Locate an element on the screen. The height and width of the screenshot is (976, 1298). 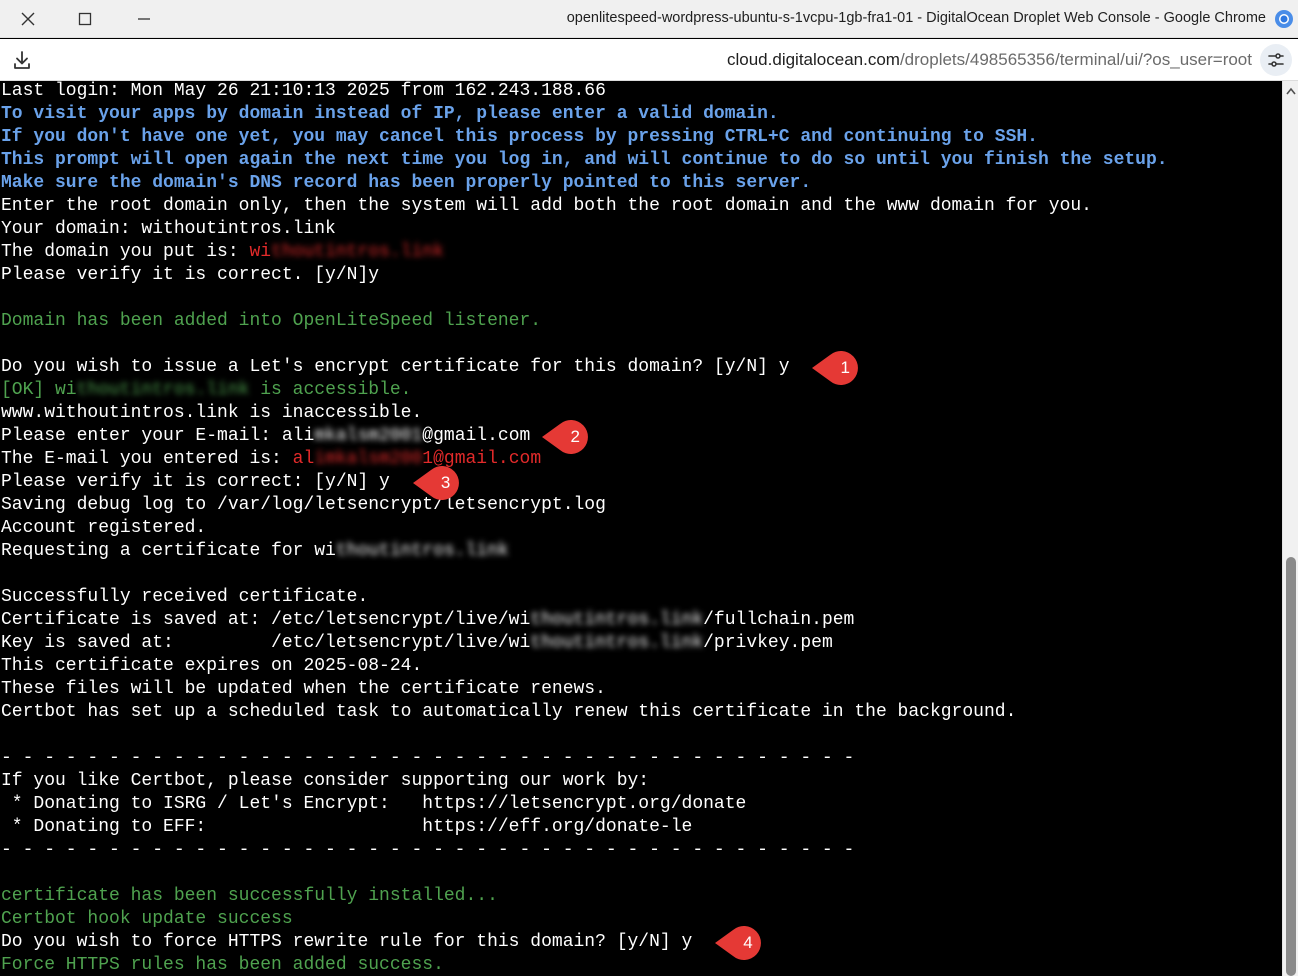
terminal-line: This certificate expires on 2025-08-24. is located at coordinates (211, 666).